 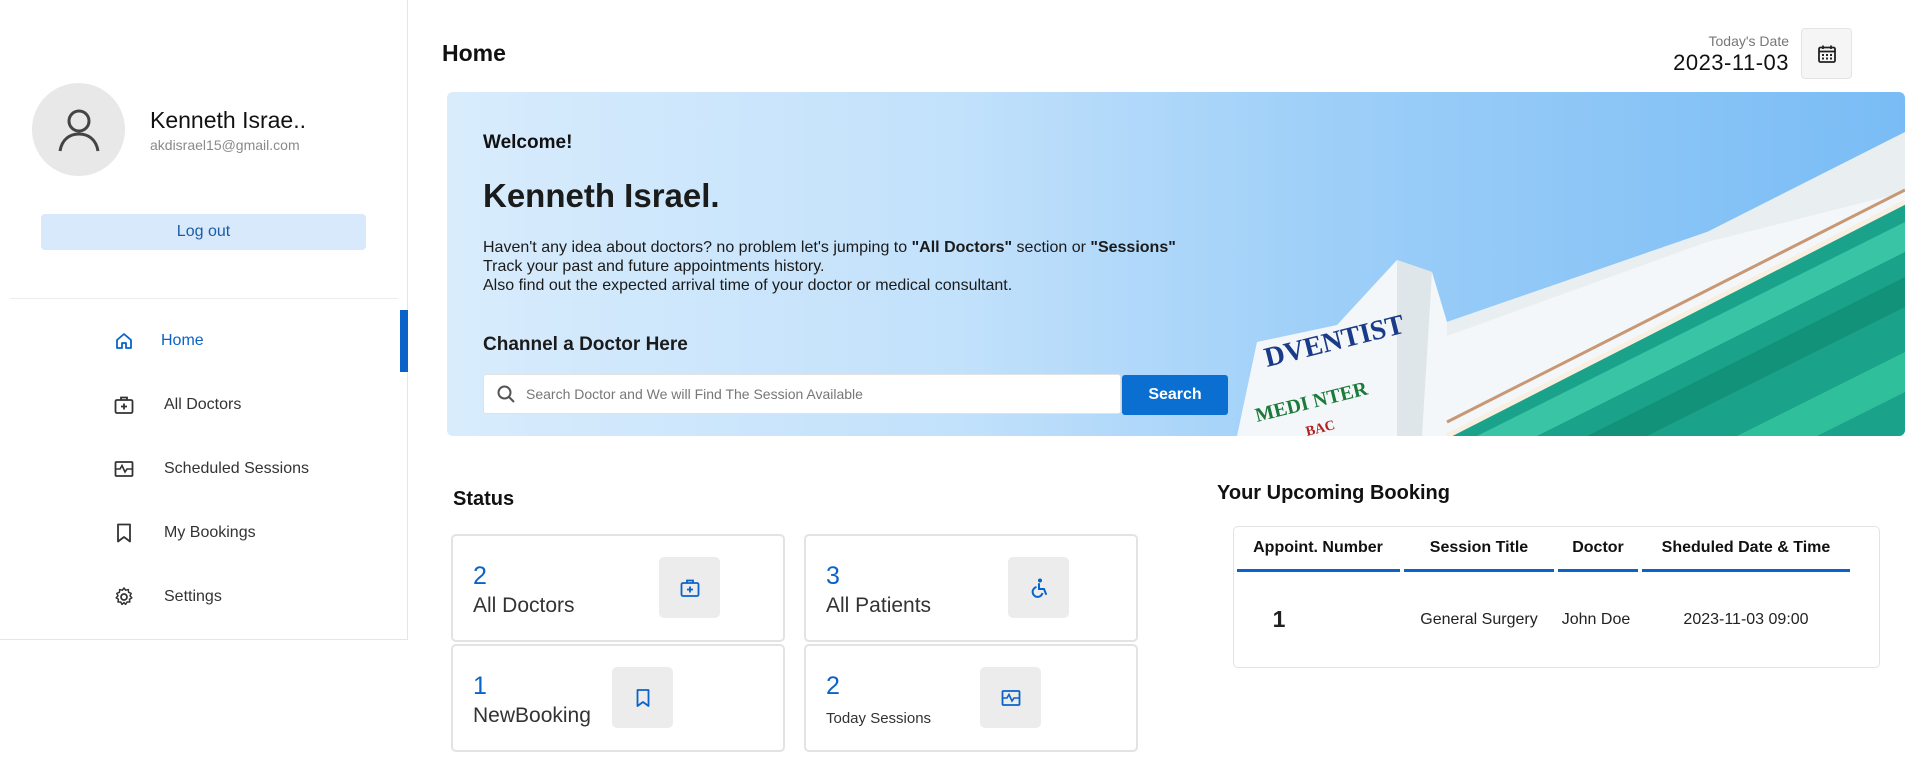 I want to click on table-cell-appointment-number: 1, so click(x=1279, y=619).